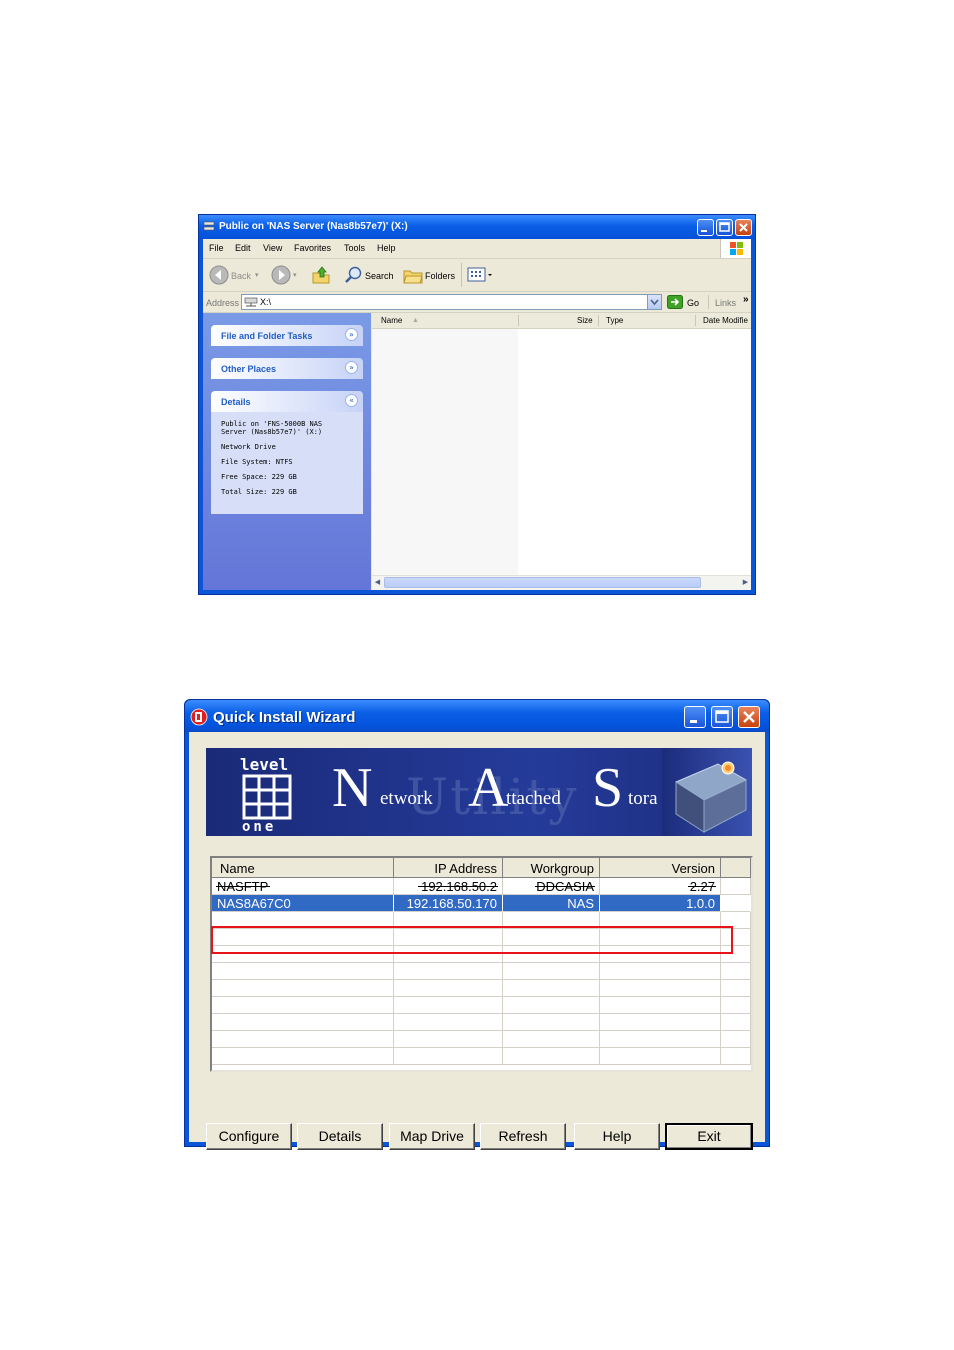 This screenshot has height=1350, width=954. Describe the element at coordinates (243, 248) in the screenshot. I see `menu-edit: Edit` at that location.